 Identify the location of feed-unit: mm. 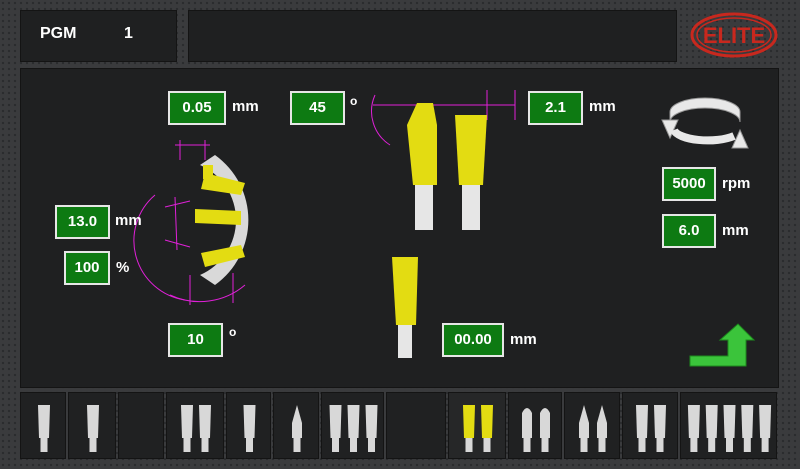
(735, 230).